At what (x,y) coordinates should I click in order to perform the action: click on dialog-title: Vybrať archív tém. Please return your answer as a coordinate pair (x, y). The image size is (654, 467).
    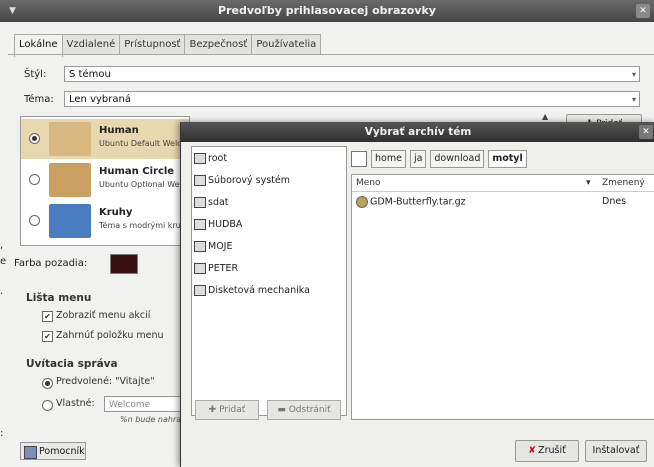
    Looking at the image, I should click on (418, 132).